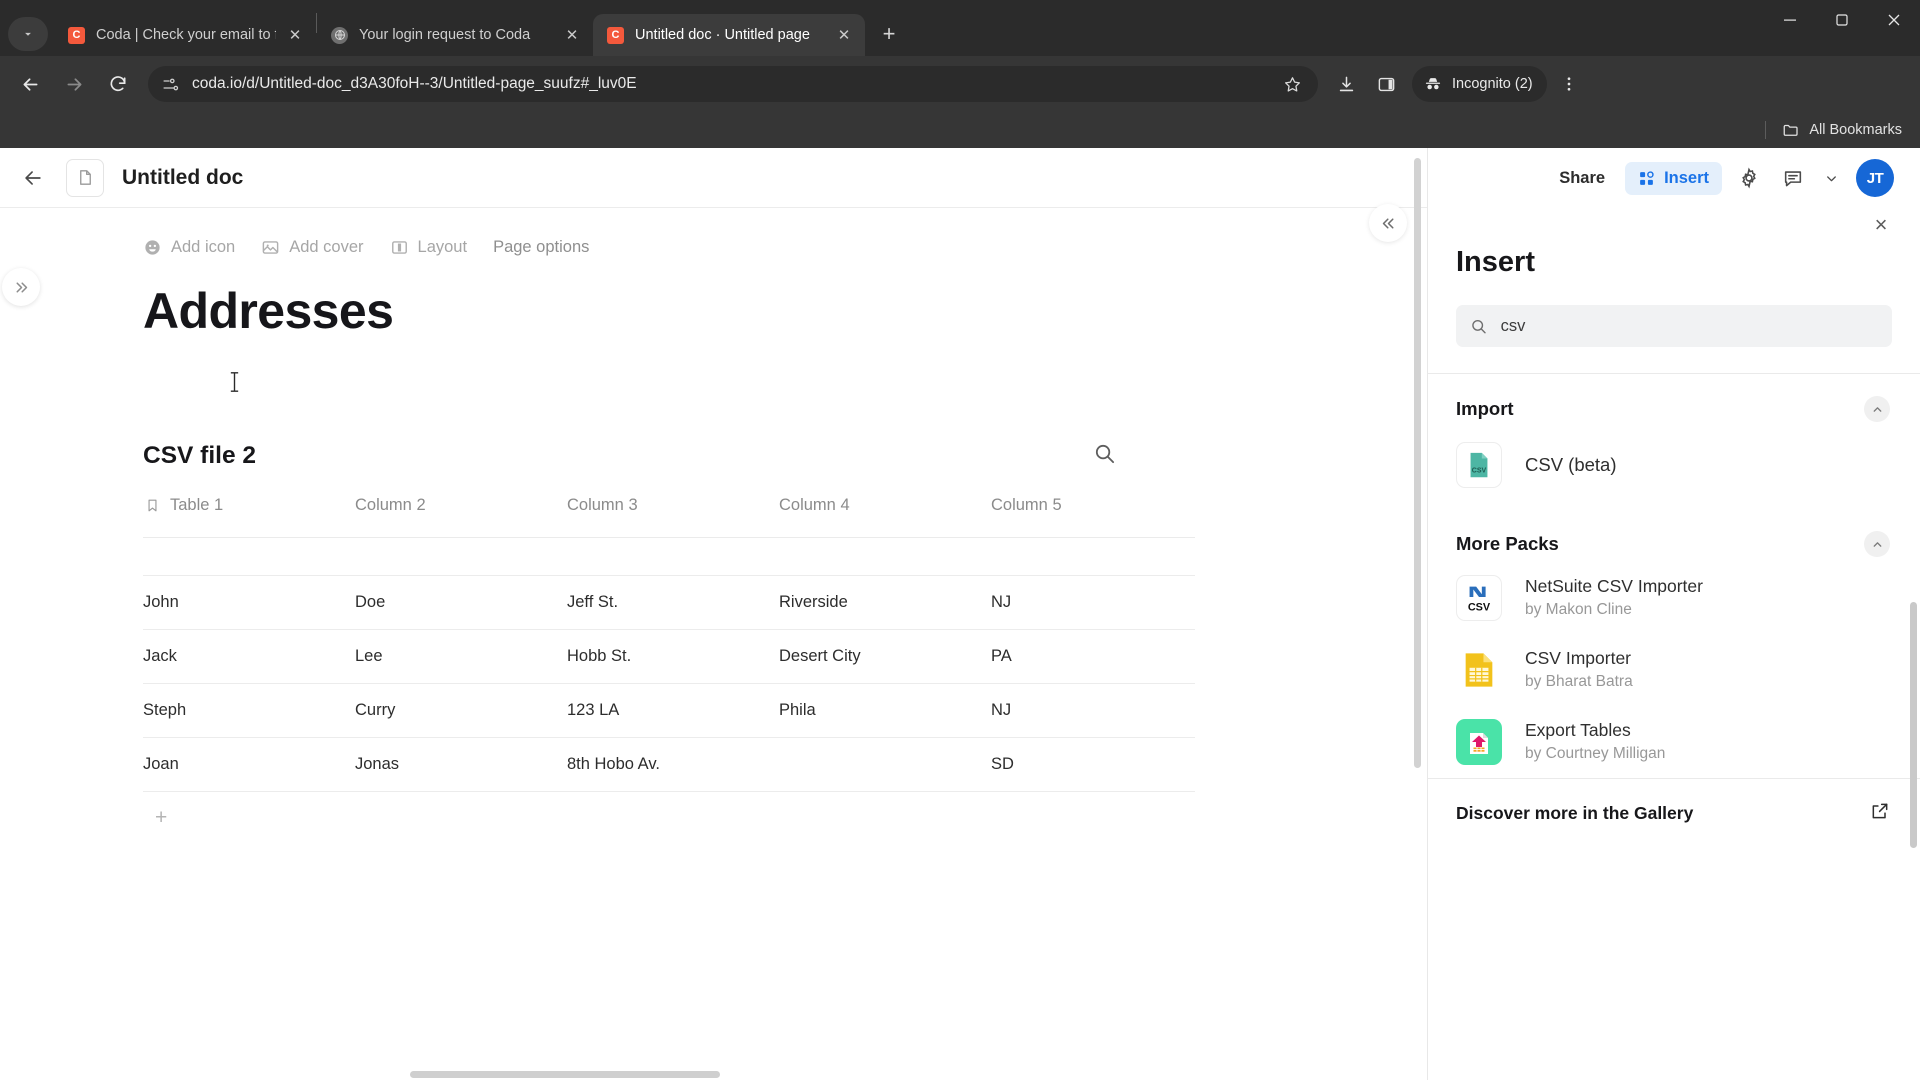  I want to click on table-row: John Doe Jeff St. Riverside NJ, so click(669, 602).